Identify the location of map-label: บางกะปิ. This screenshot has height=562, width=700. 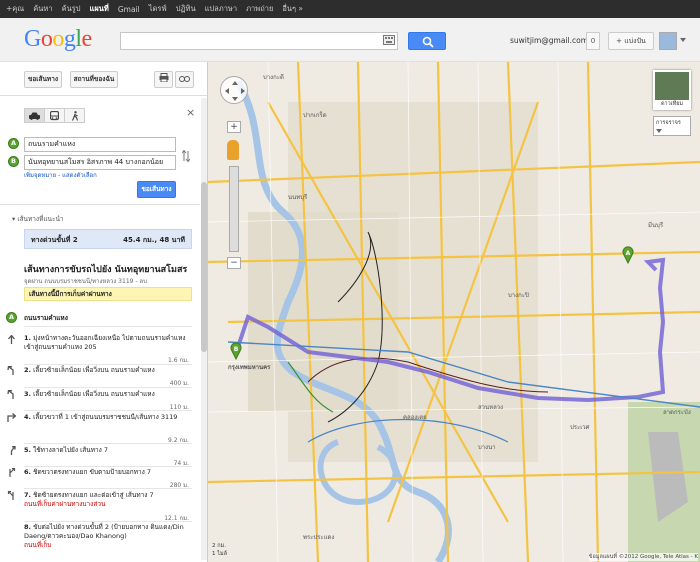
(518, 295).